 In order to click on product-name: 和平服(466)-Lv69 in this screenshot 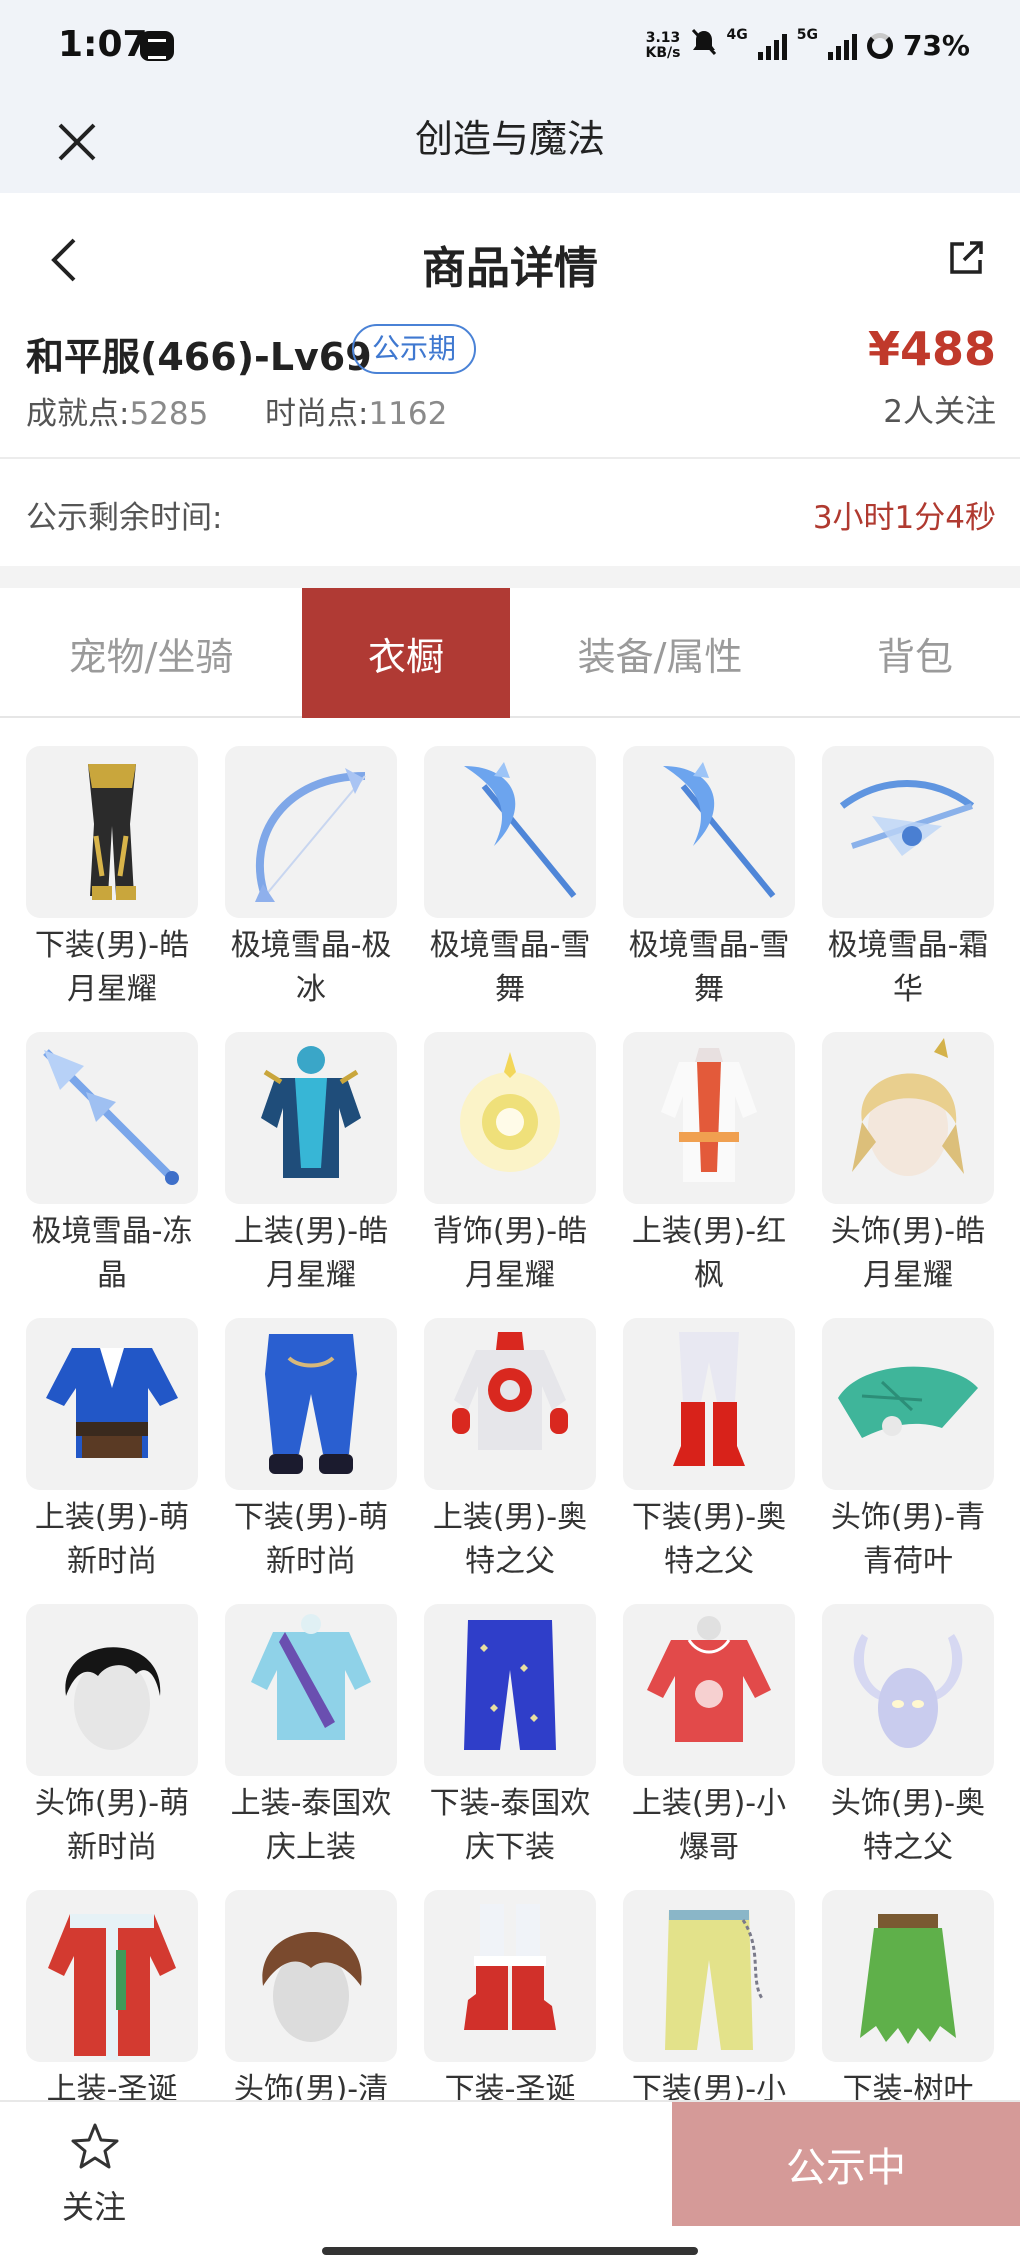, I will do `click(199, 357)`.